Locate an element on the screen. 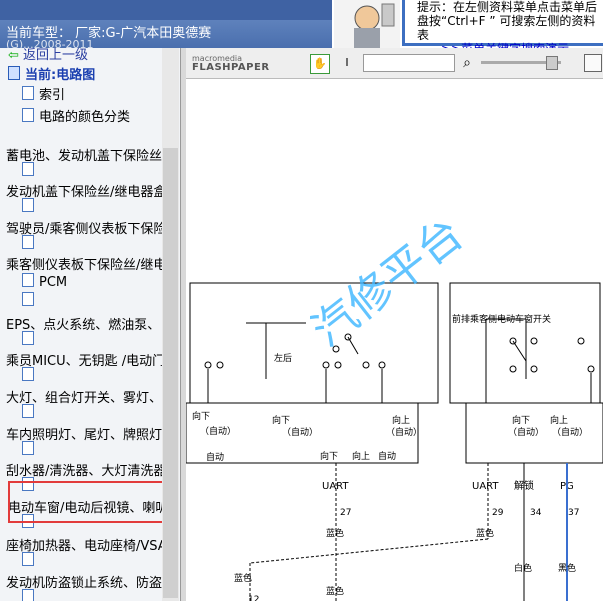 This screenshot has height=601, width=603. wire-blue-label-1: 蓝色 is located at coordinates (335, 533).